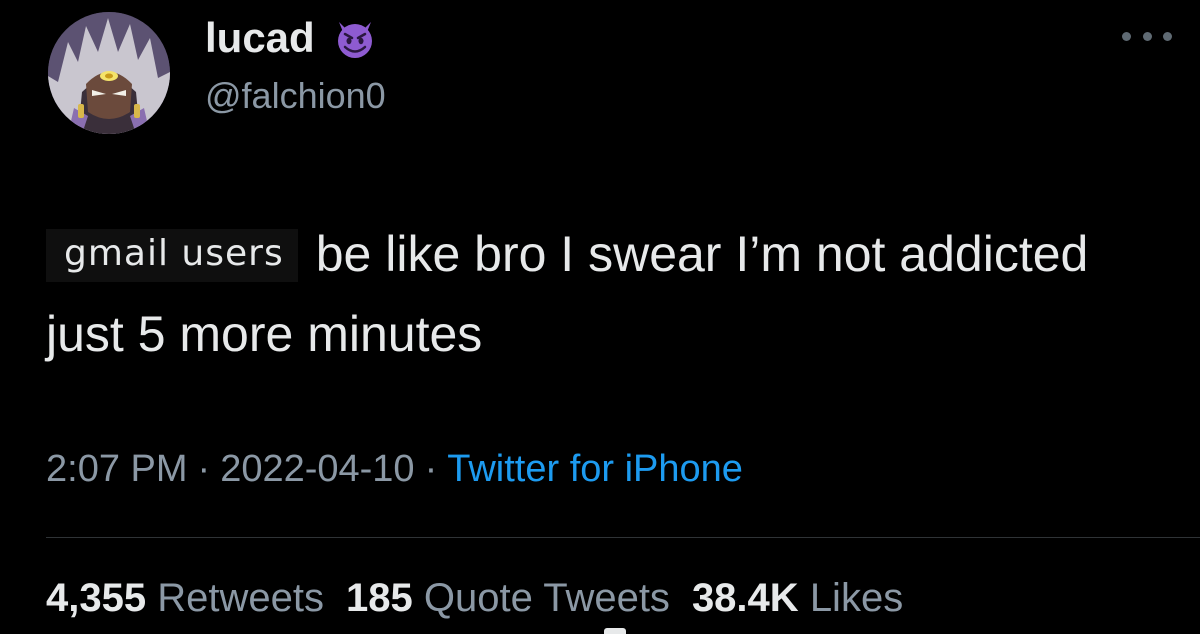 The image size is (1200, 634). I want to click on divider, so click(623, 537).